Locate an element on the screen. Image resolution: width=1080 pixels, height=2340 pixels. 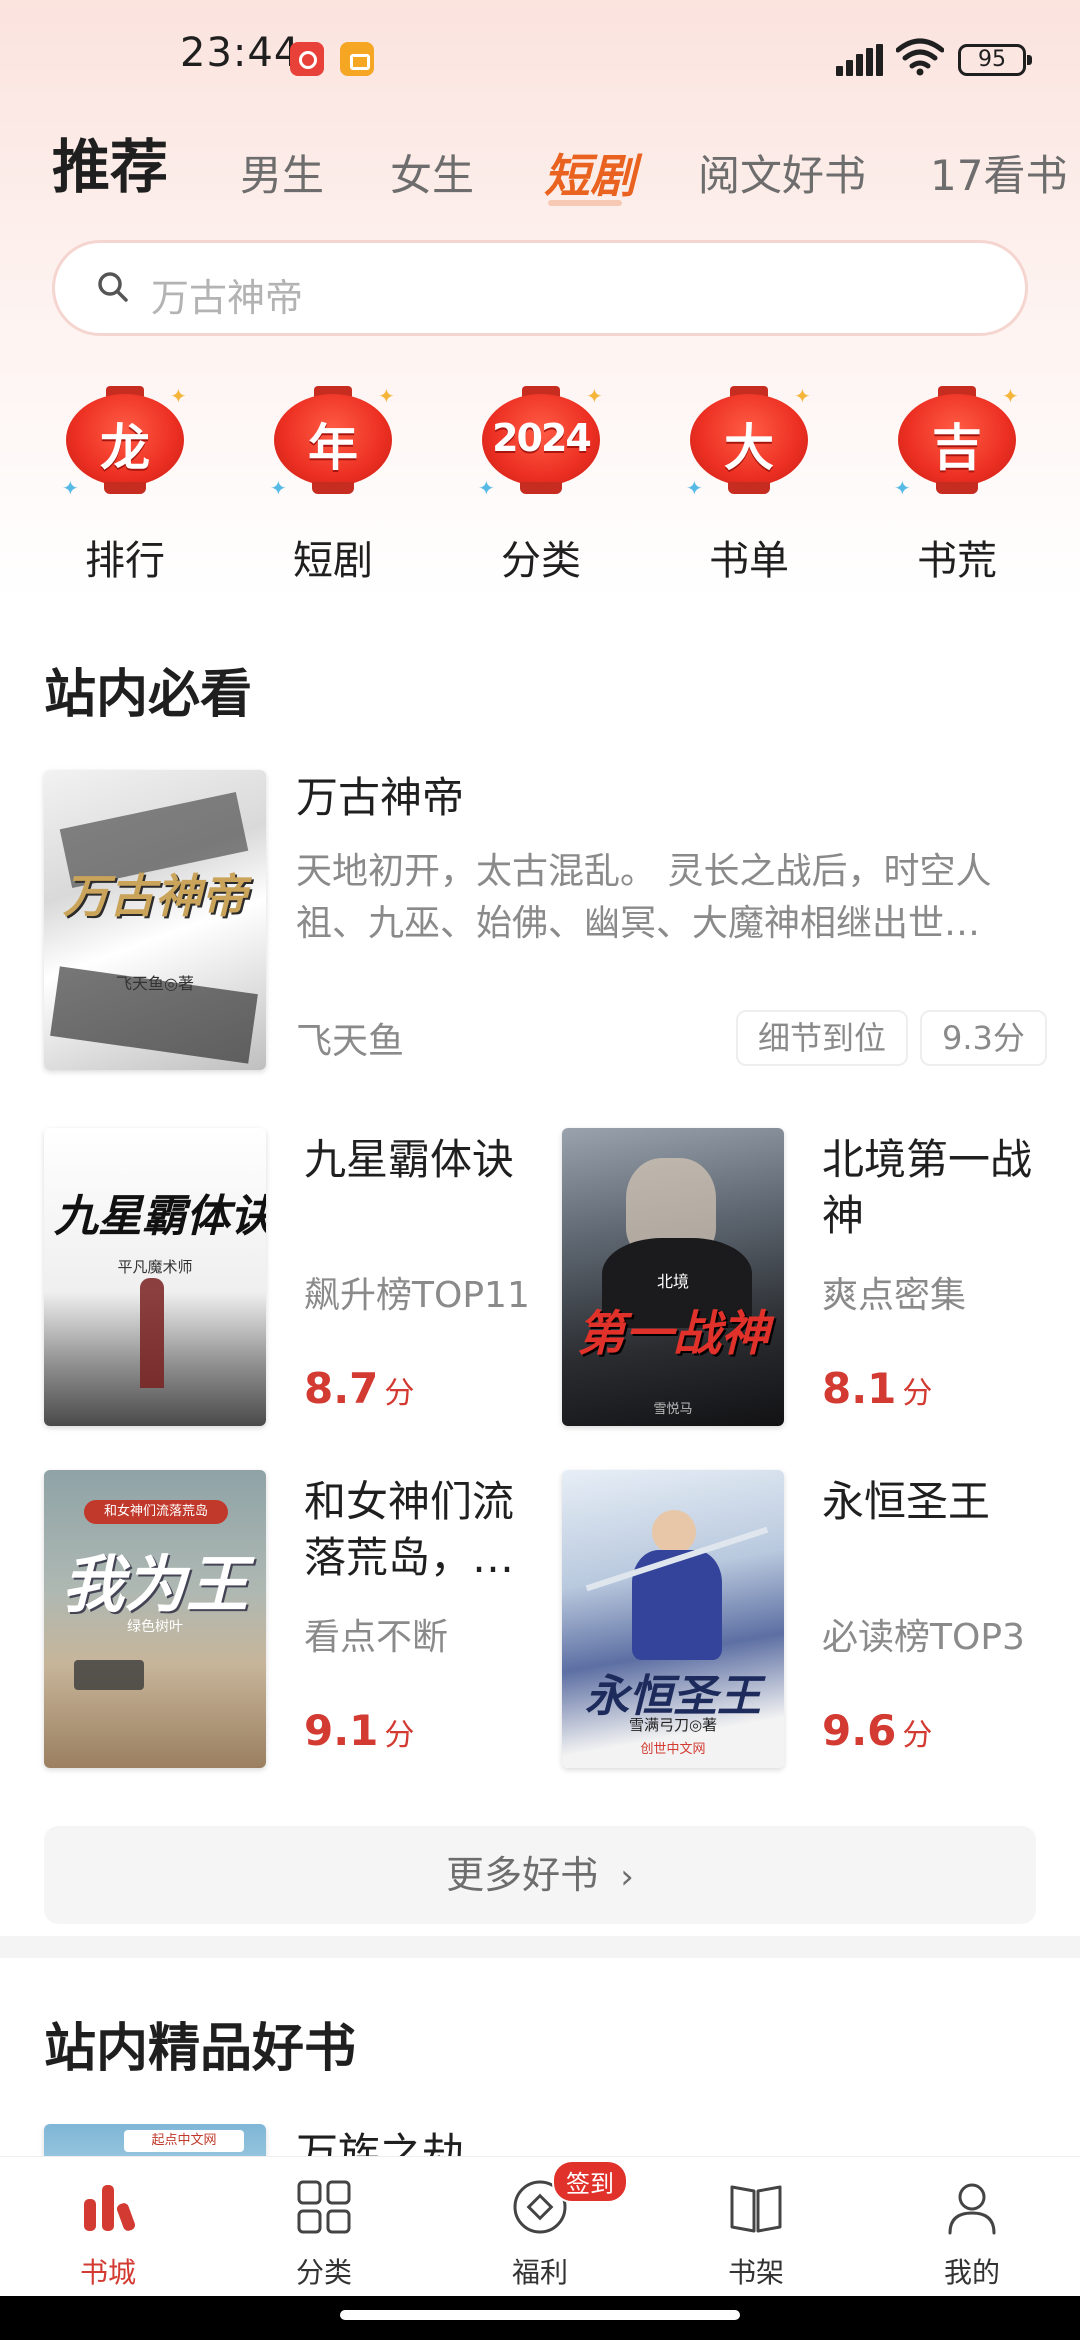
book-score: 9.6 分 is located at coordinates (877, 1730).